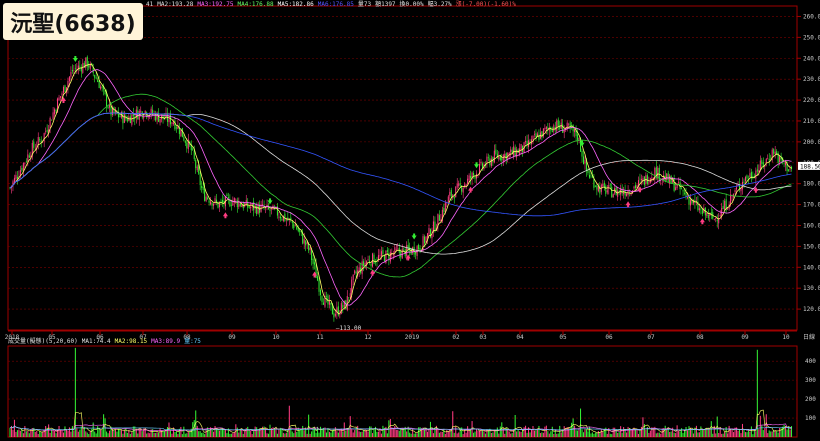  What do you see at coordinates (700, 337) in the screenshot?
I see `date-tick-label: 08` at bounding box center [700, 337].